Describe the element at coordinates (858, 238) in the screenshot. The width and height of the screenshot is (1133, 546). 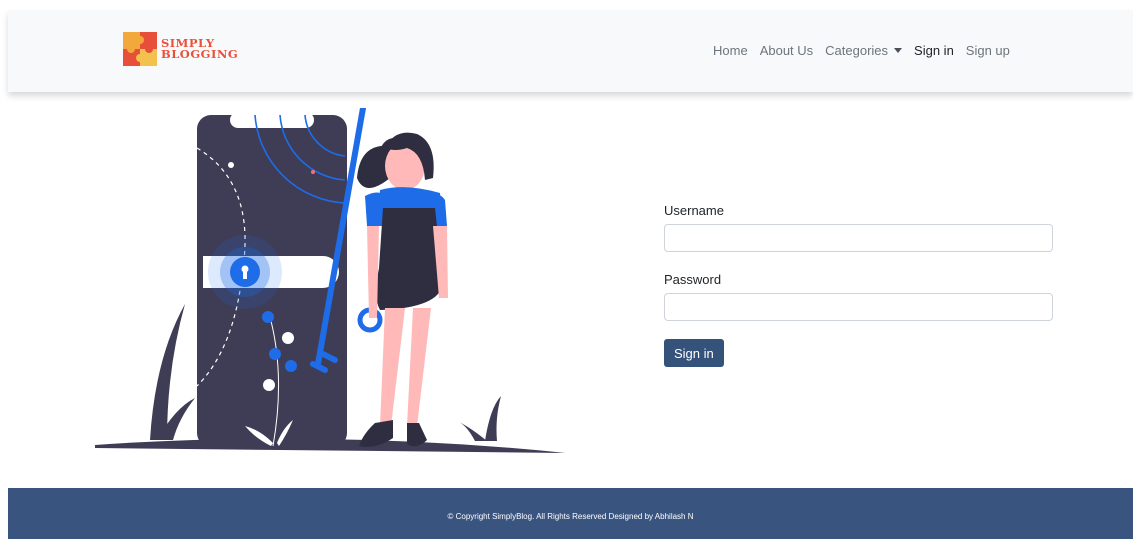
I see `username-input` at that location.